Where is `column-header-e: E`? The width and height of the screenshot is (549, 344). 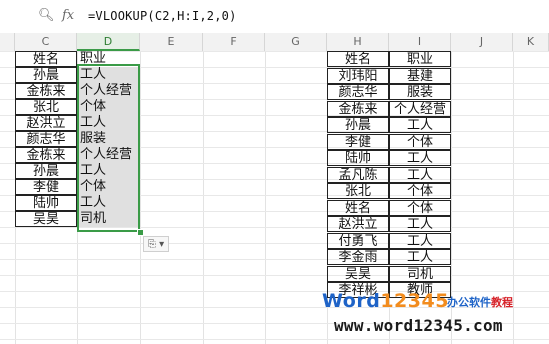
column-header-e: E is located at coordinates (171, 42).